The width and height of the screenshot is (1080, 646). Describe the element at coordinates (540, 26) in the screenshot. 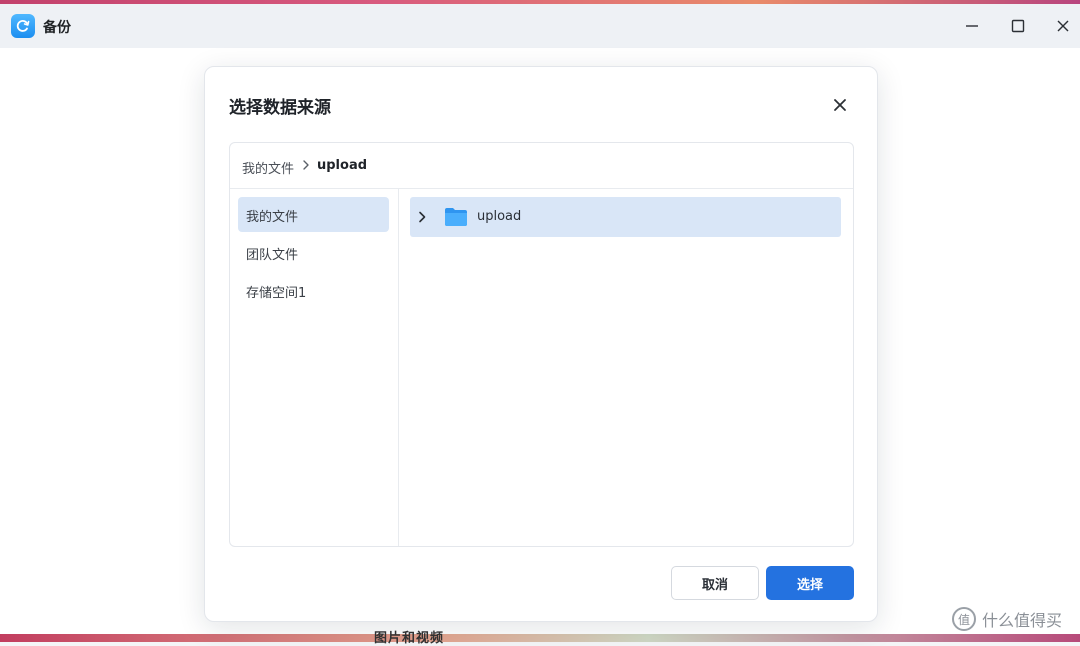

I see `title-bar: 备份` at that location.